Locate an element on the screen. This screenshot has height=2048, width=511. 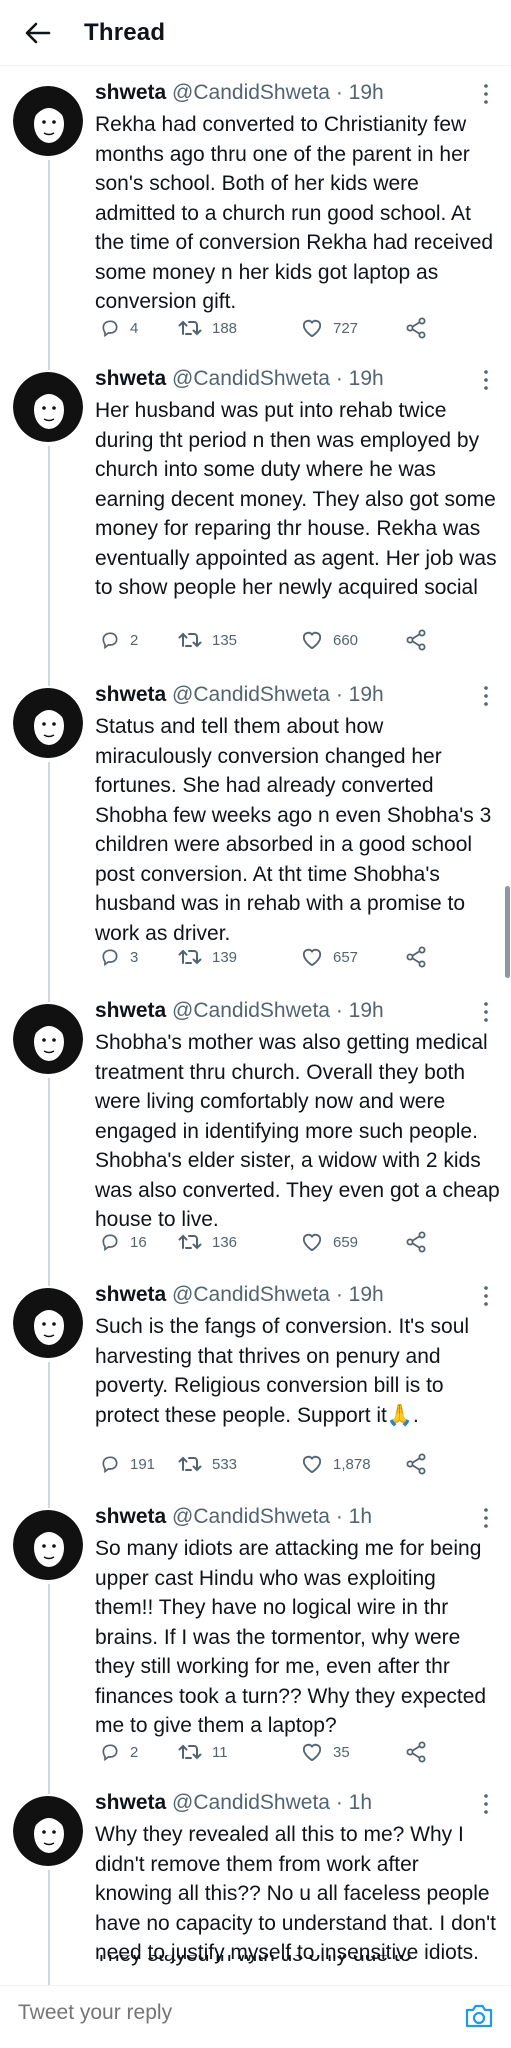
like-button: 660 is located at coordinates (329, 640).